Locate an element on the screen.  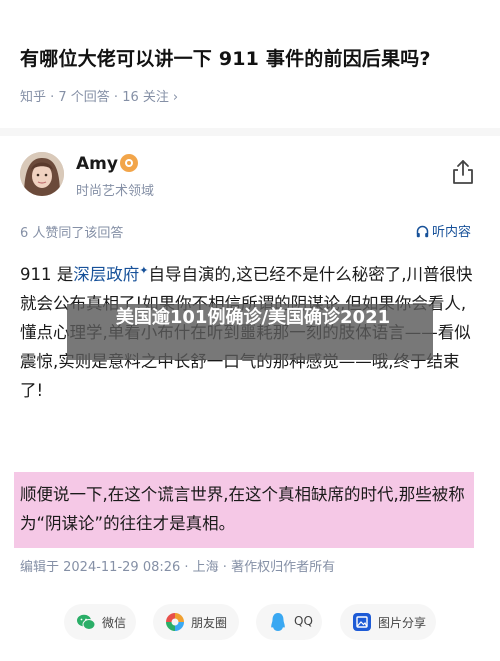
share-icon is located at coordinates (463, 172).